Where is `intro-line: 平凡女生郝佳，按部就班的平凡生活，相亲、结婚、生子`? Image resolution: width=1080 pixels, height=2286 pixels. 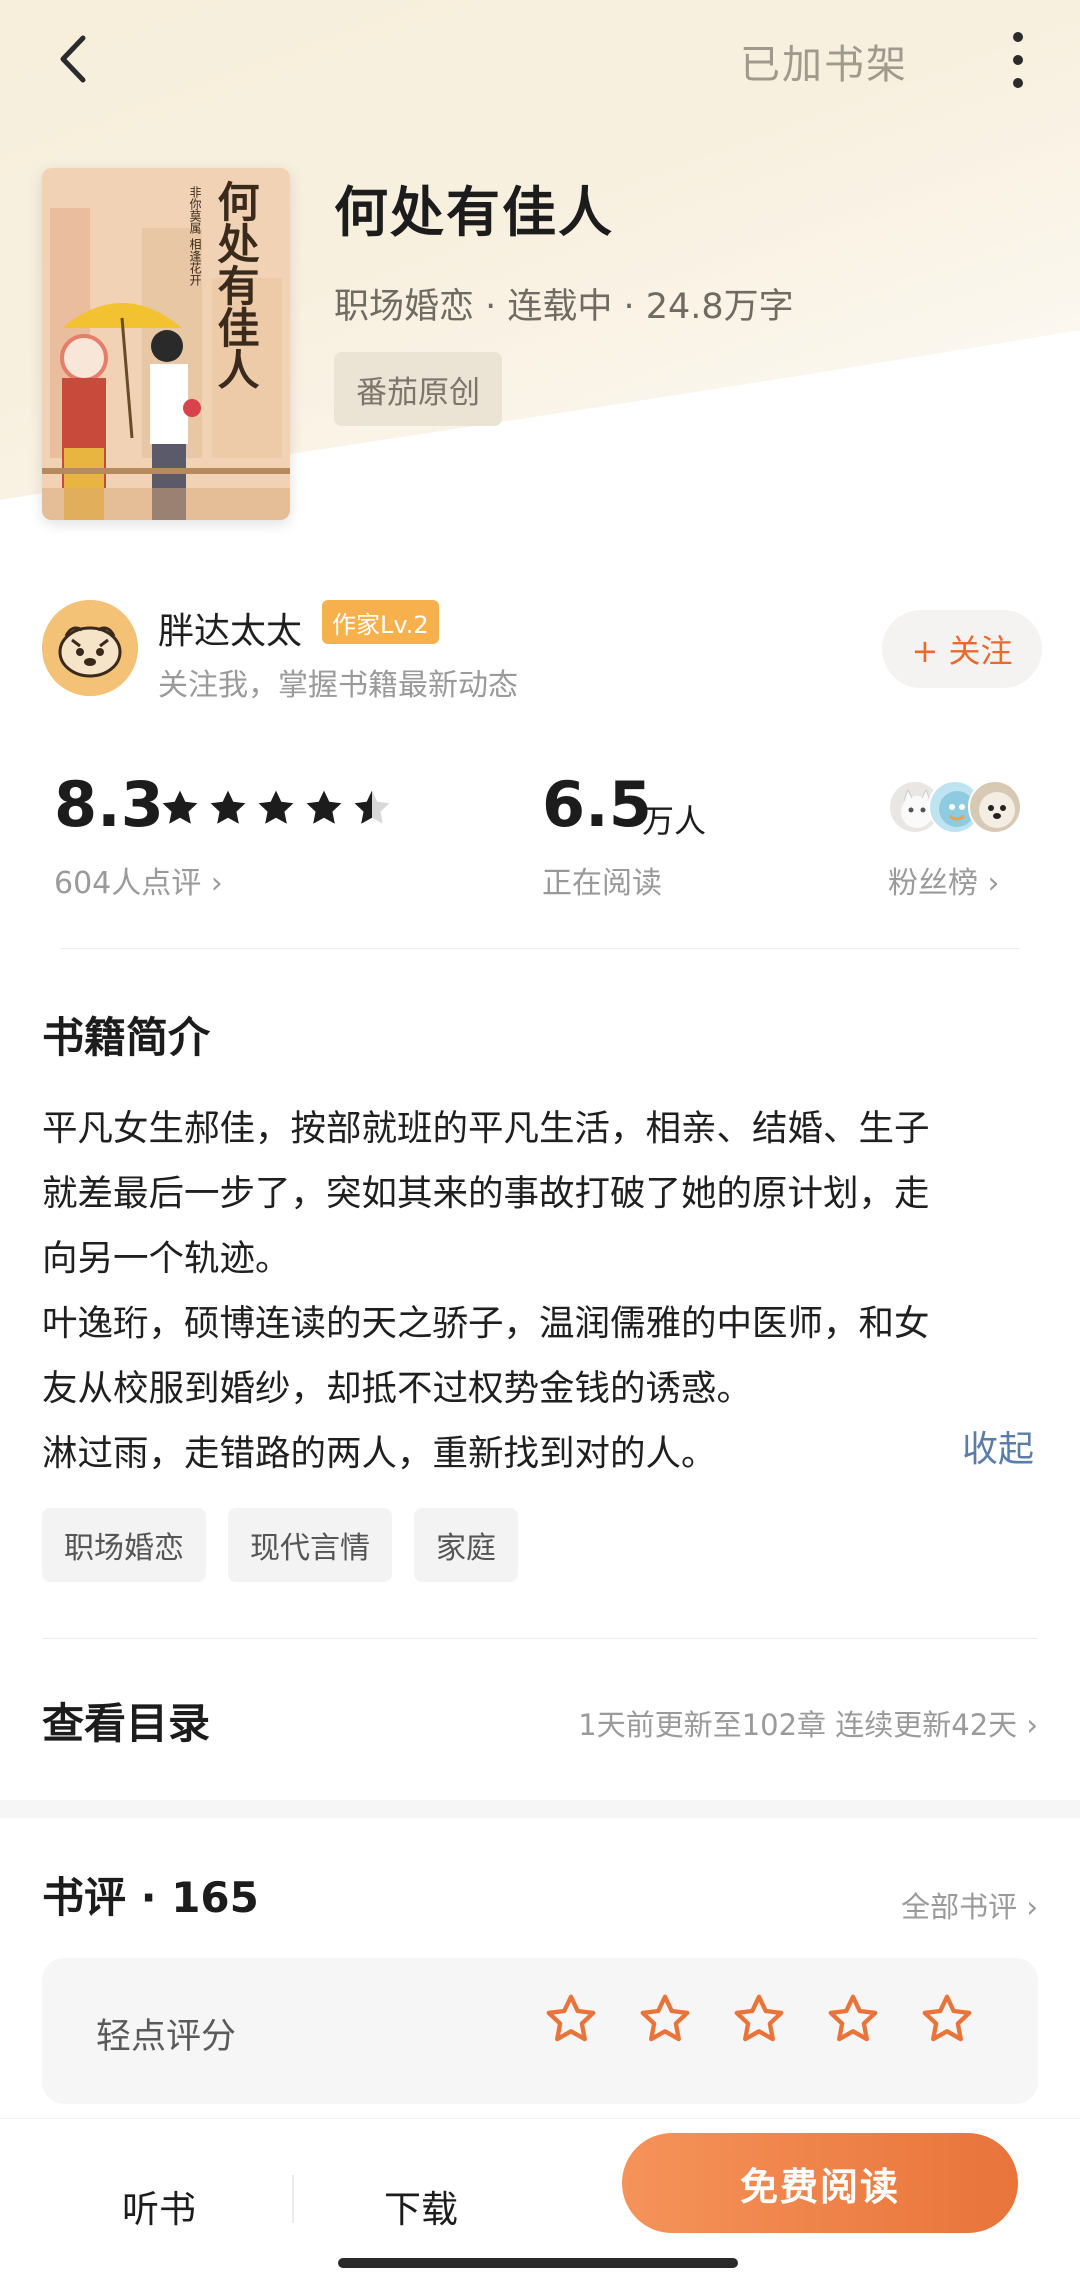 intro-line: 平凡女生郝佳，按部就班的平凡生活，相亲、结婚、生子 is located at coordinates (486, 1128).